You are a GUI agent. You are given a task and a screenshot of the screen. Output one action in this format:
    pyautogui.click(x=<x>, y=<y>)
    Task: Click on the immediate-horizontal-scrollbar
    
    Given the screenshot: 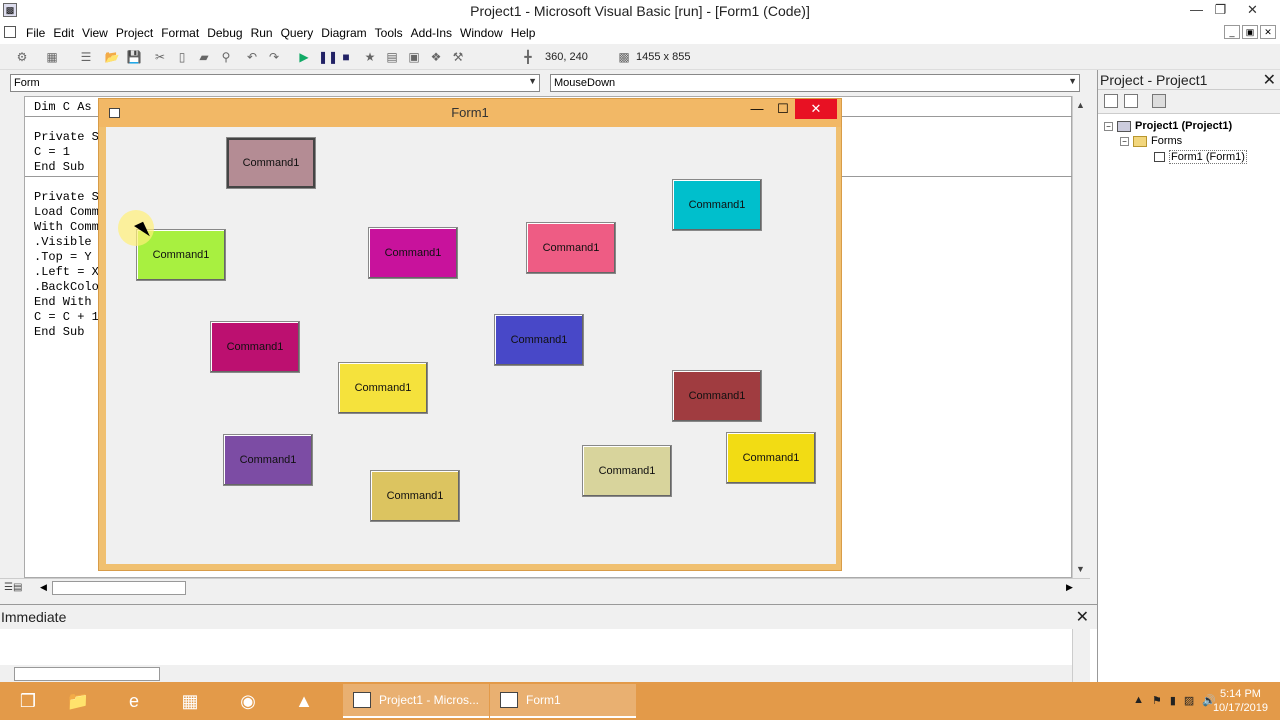 What is the action you would take?
    pyautogui.click(x=536, y=674)
    